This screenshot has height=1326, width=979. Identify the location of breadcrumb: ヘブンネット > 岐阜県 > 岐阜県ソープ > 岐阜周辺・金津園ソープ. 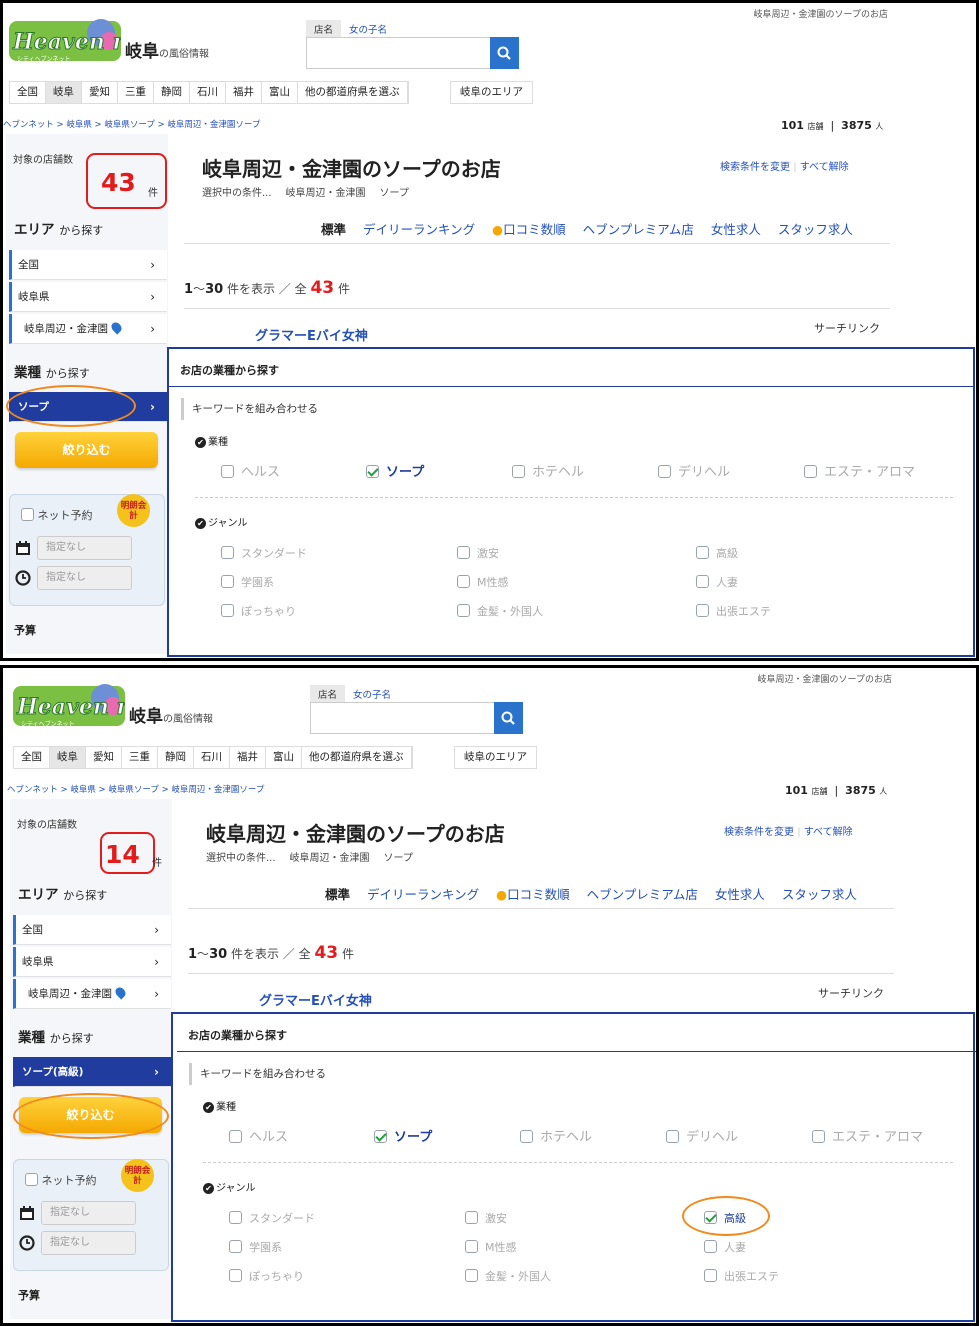
(135, 789).